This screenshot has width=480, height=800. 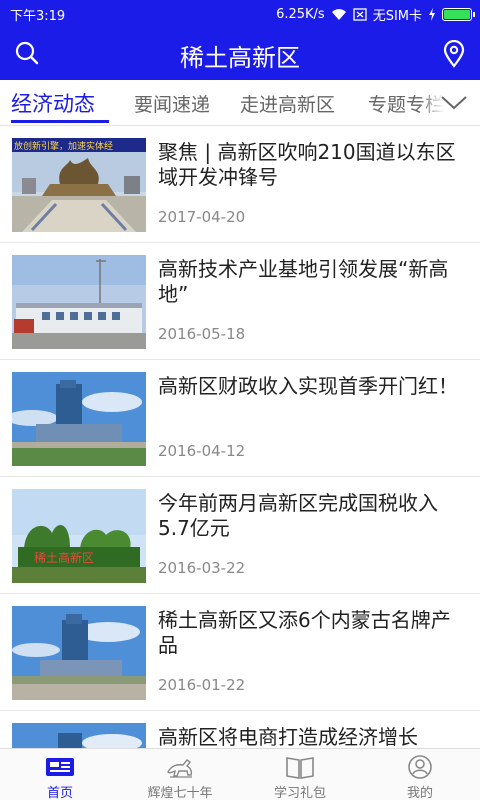 What do you see at coordinates (240, 13) in the screenshot?
I see `status-bar: 下午3:19 6.25K/s 无SIM卡` at bounding box center [240, 13].